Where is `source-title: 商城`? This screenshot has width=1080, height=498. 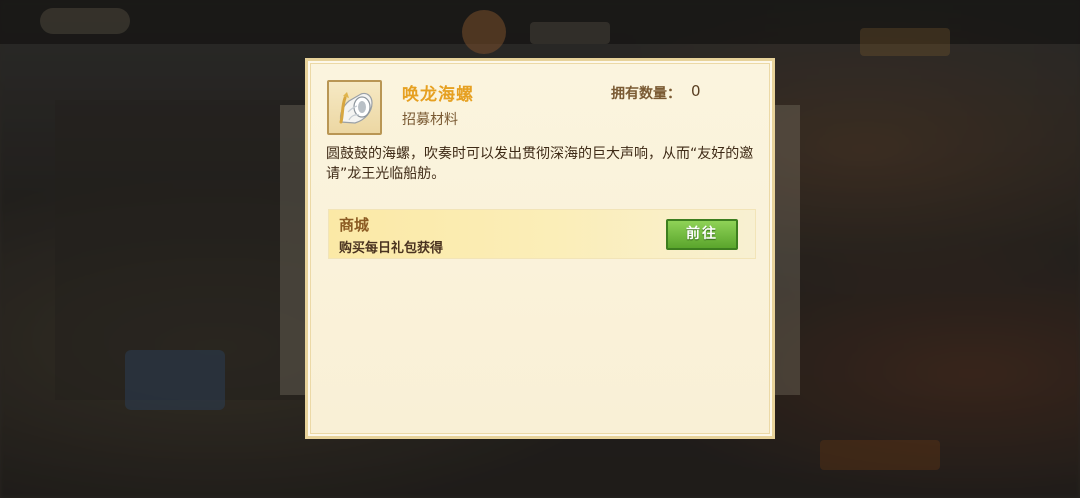 source-title: 商城 is located at coordinates (354, 225).